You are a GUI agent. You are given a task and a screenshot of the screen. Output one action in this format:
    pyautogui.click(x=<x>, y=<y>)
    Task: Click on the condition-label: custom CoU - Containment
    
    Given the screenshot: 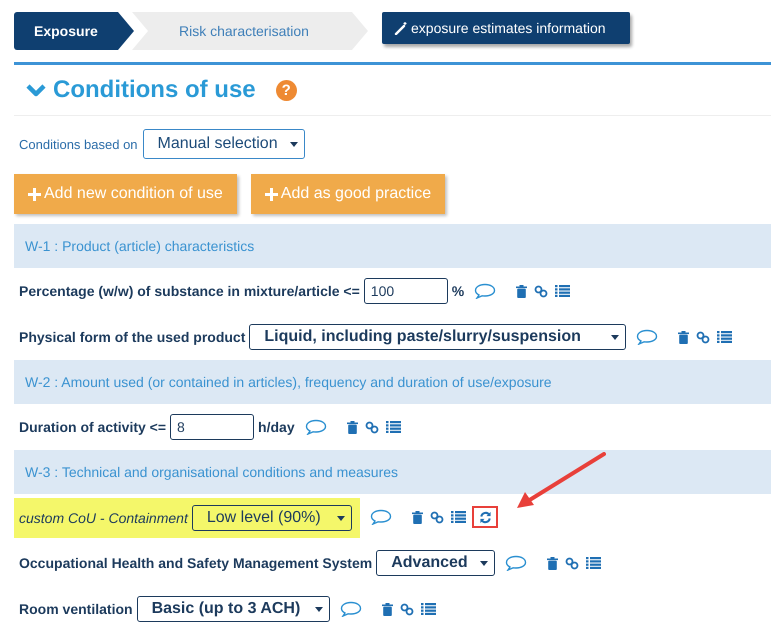 What is the action you would take?
    pyautogui.click(x=103, y=518)
    